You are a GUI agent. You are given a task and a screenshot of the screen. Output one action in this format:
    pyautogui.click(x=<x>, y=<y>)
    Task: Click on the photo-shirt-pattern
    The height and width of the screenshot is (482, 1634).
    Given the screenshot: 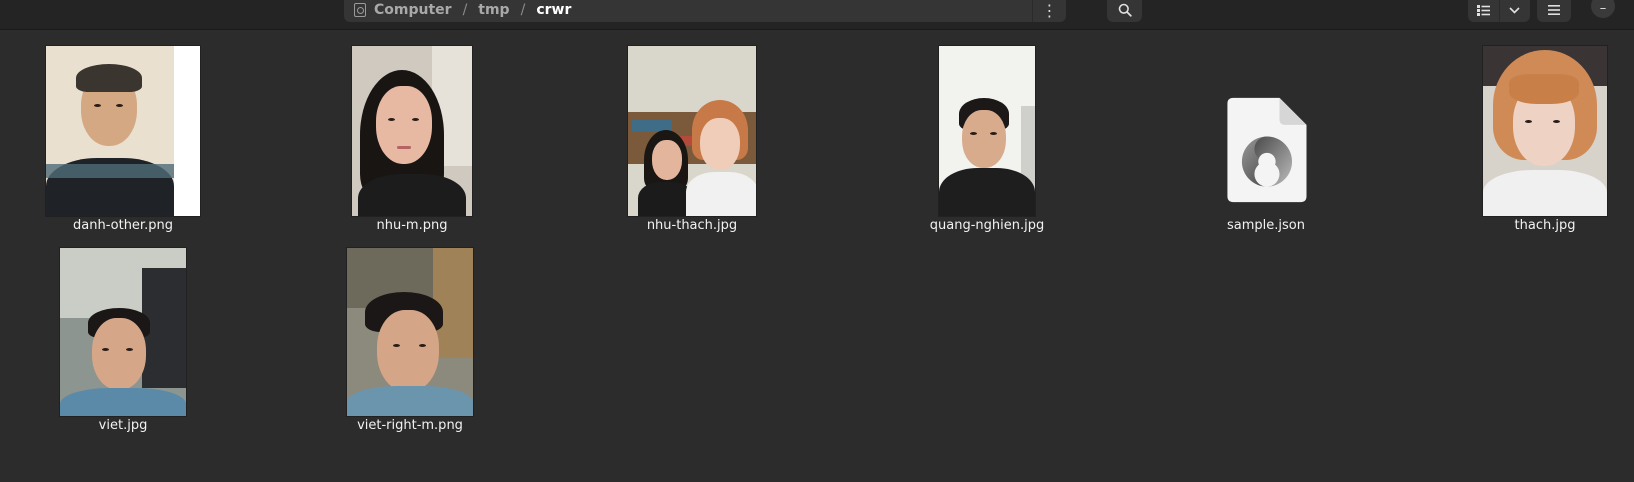 What is the action you would take?
    pyautogui.click(x=110, y=171)
    